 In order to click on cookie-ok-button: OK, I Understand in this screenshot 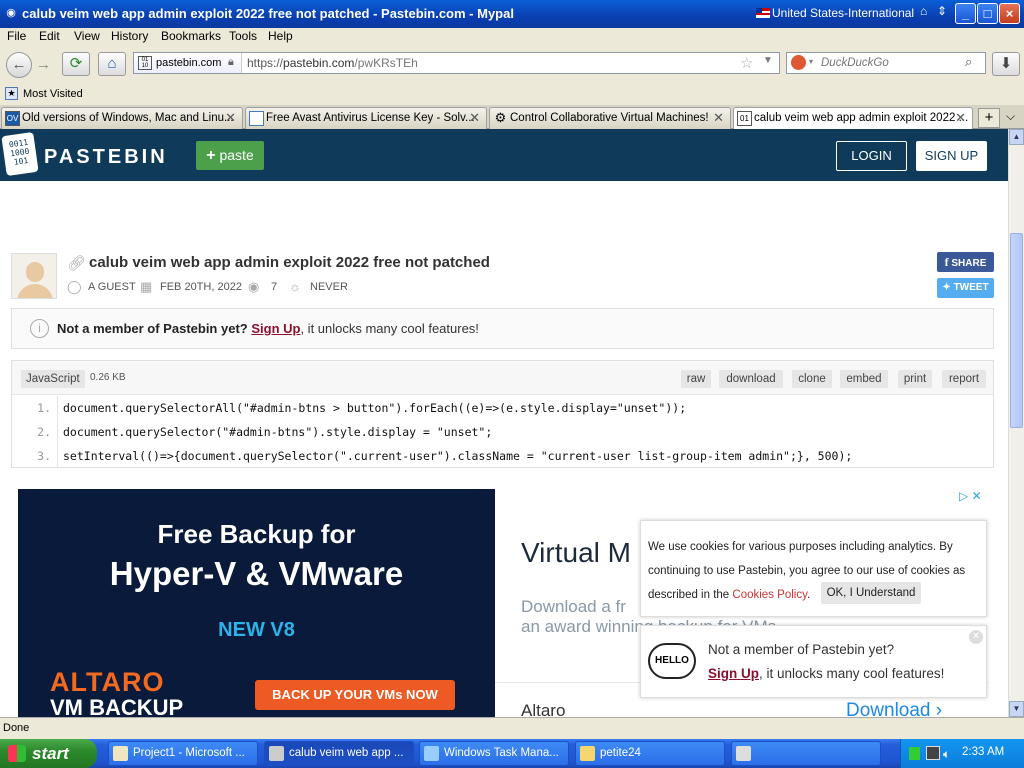, I will do `click(871, 593)`.